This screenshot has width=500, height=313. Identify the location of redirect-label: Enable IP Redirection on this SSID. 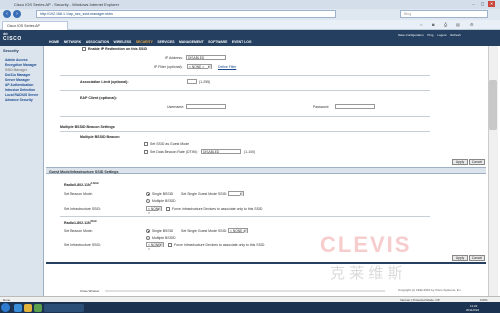
(118, 49).